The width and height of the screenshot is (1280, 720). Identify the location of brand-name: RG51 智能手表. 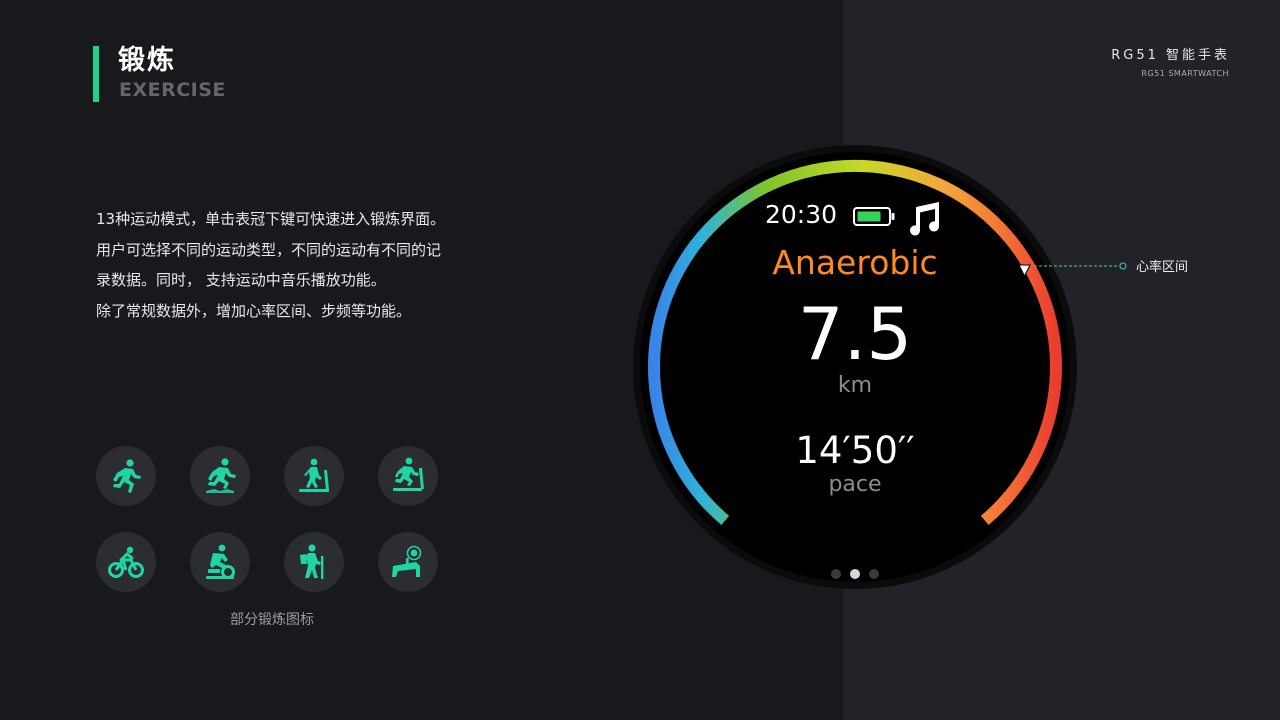
(1170, 55).